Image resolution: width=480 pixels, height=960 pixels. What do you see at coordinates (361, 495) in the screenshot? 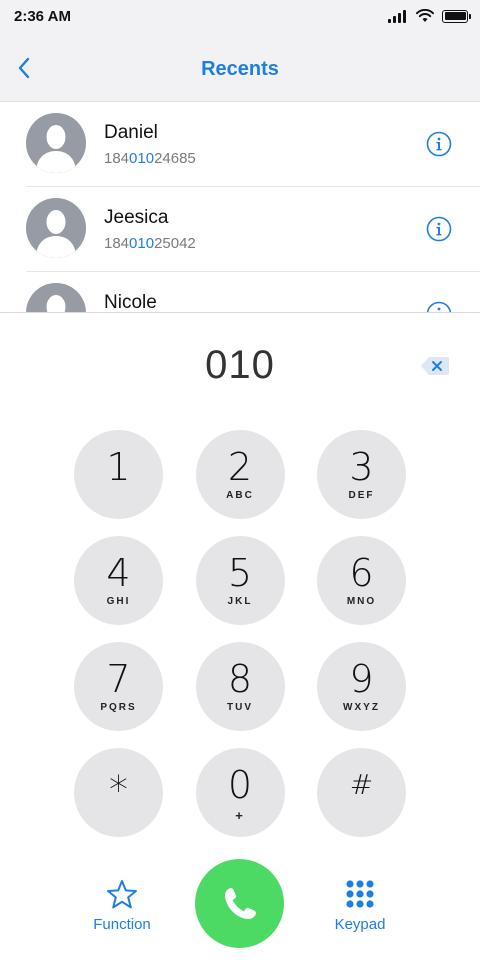
I see `key-letters: DEF` at bounding box center [361, 495].